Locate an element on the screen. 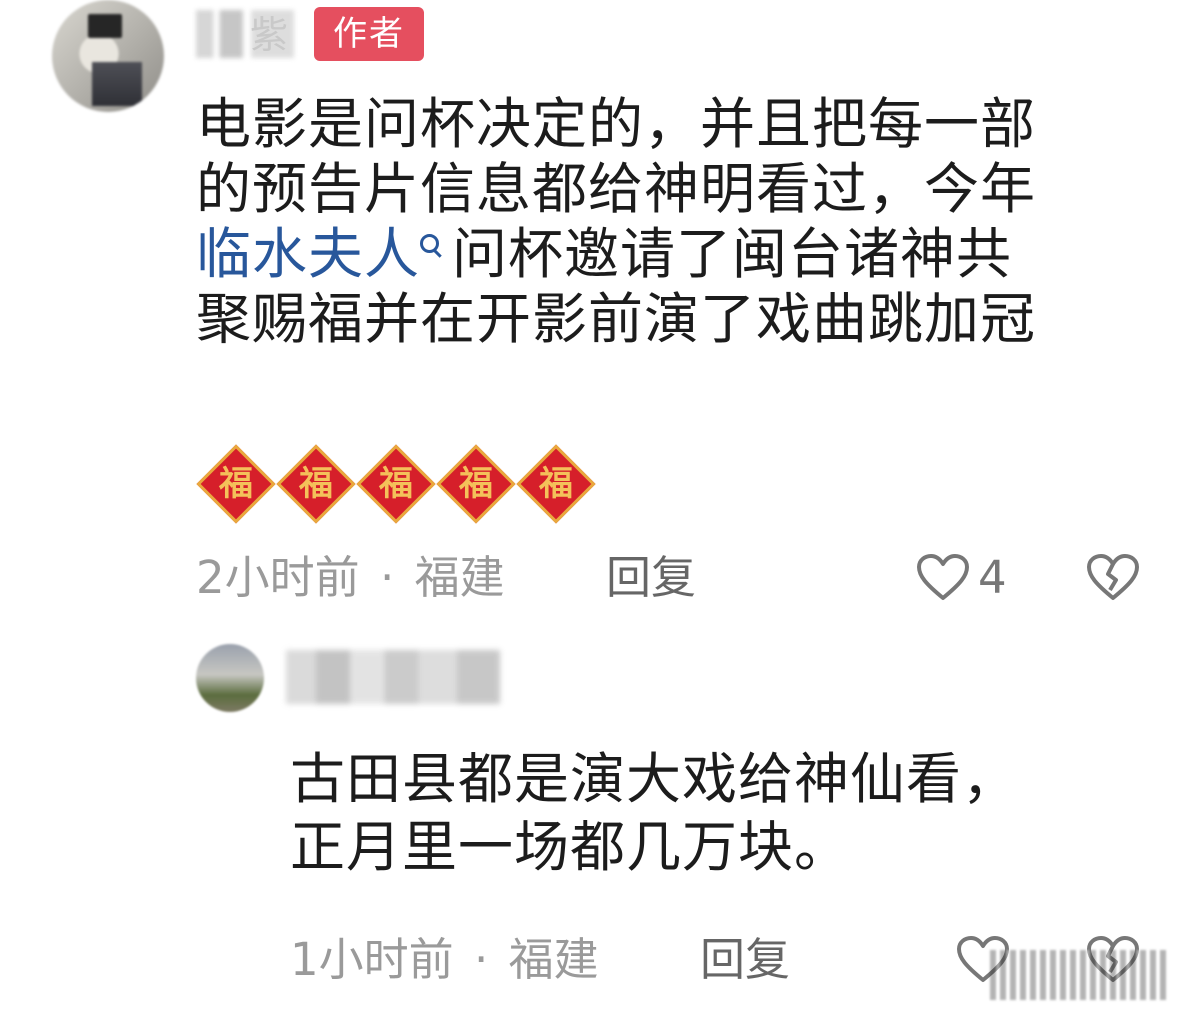 The width and height of the screenshot is (1200, 1014). reply-line: 古田县都是演大戏给神仙看， is located at coordinates (654, 779).